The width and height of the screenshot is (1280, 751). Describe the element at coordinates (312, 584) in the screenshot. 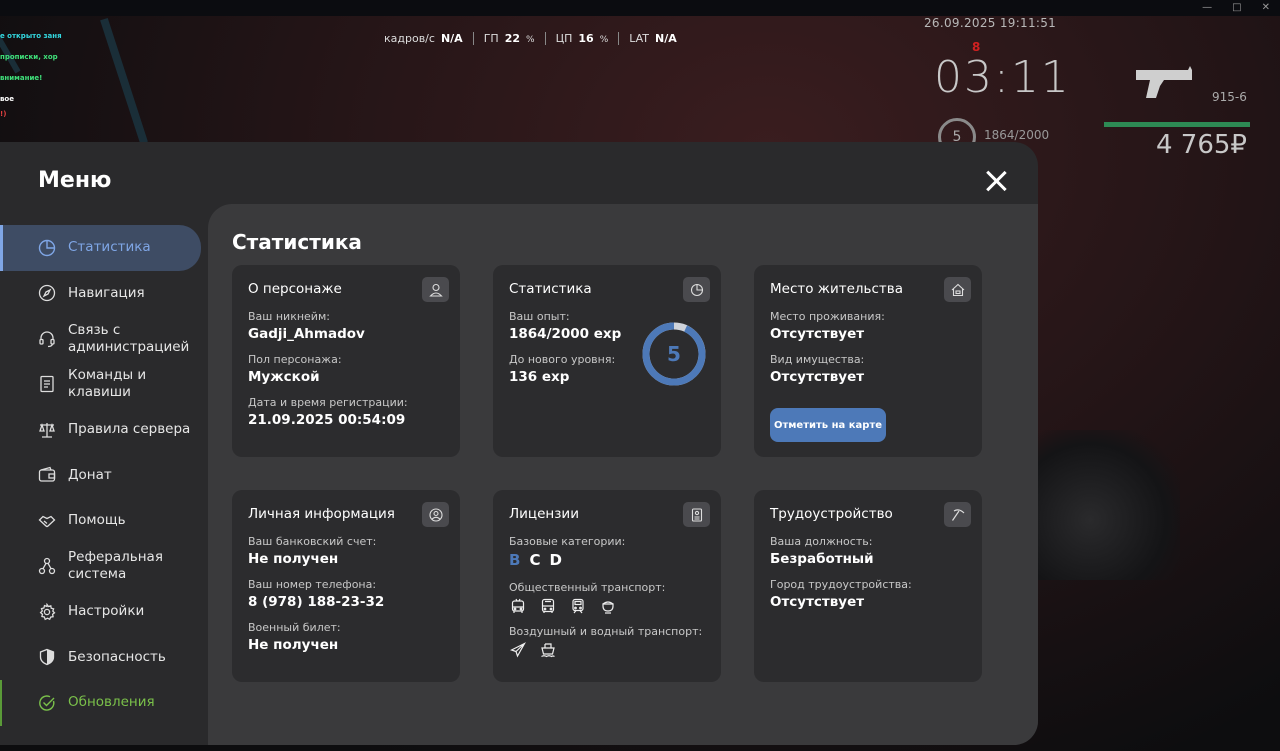

I see `field-label: Ваш номер телефона:` at that location.